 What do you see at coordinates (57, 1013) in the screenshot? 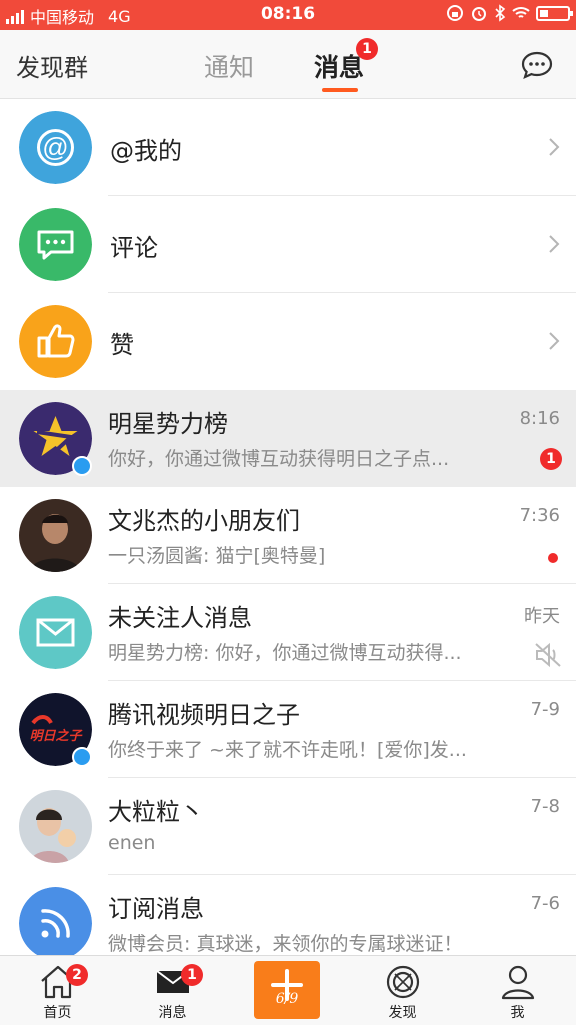
I see `nav-label: 首页` at bounding box center [57, 1013].